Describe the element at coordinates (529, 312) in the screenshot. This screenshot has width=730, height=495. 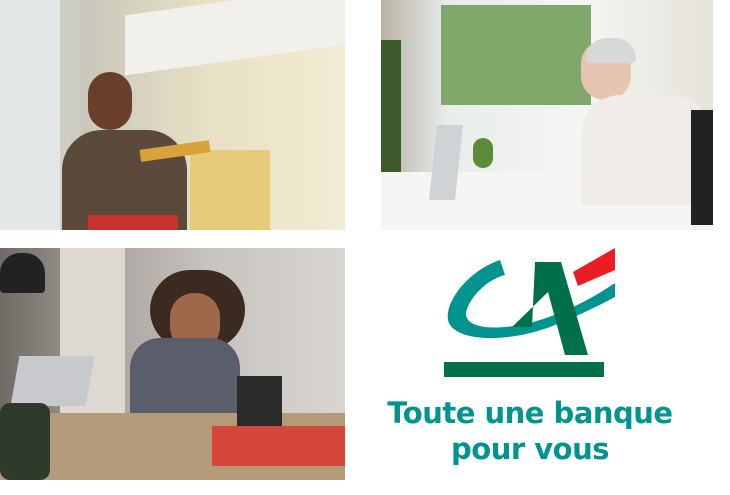
I see `credit-agricole-logo` at that location.